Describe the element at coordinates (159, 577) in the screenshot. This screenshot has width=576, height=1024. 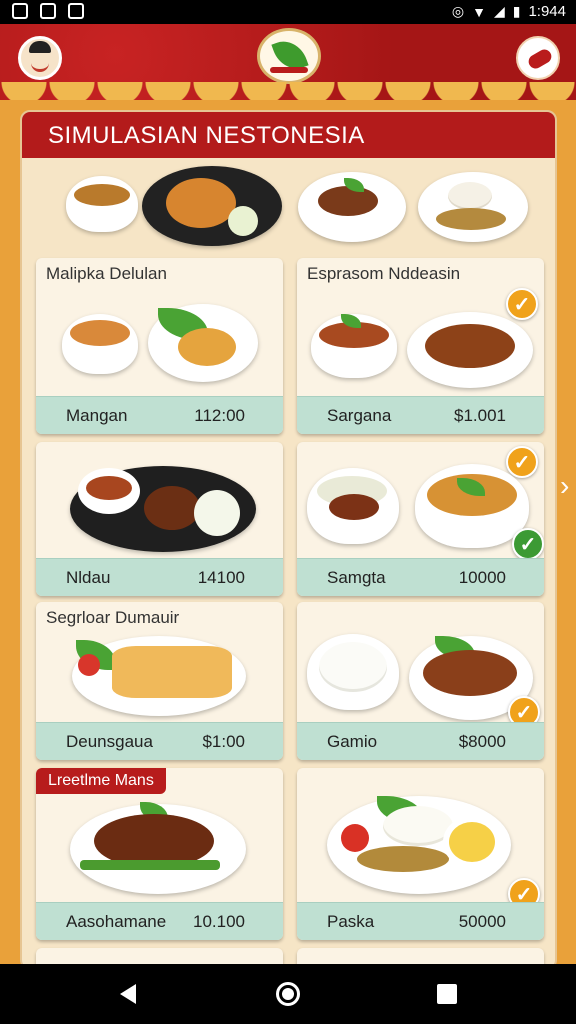
I see `price-strip: Nldau 14100` at that location.